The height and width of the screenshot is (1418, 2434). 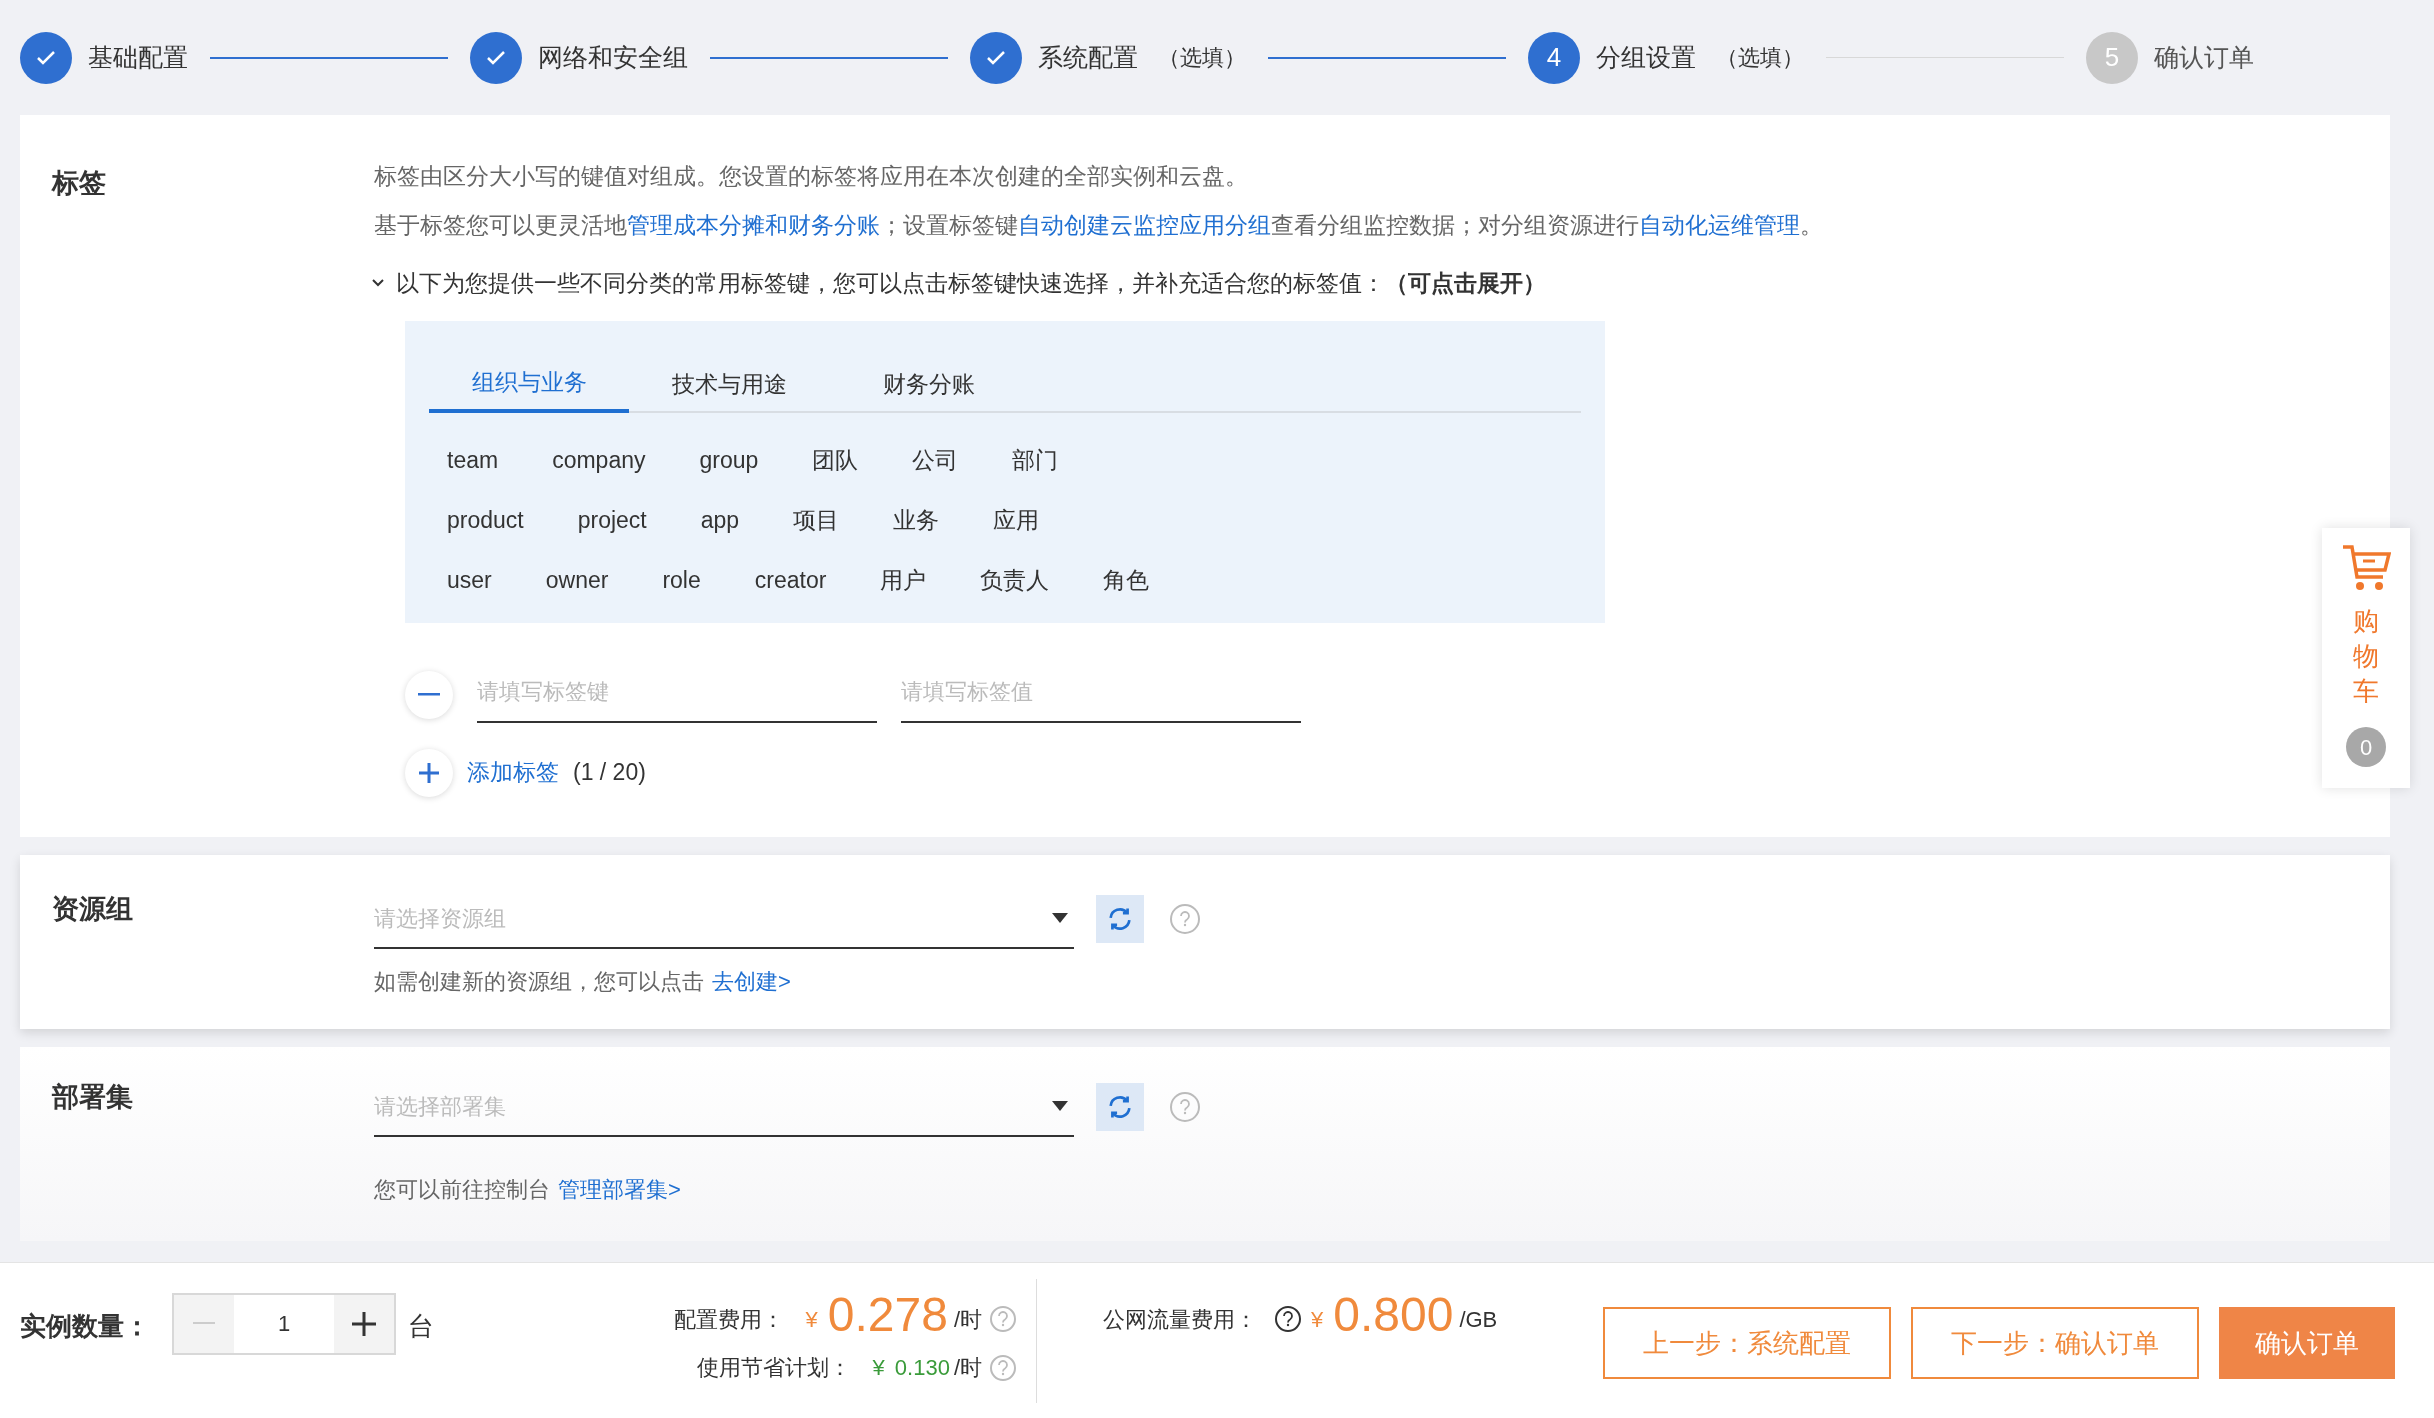 What do you see at coordinates (529, 384) in the screenshot?
I see `category-tab: 组织与业务` at bounding box center [529, 384].